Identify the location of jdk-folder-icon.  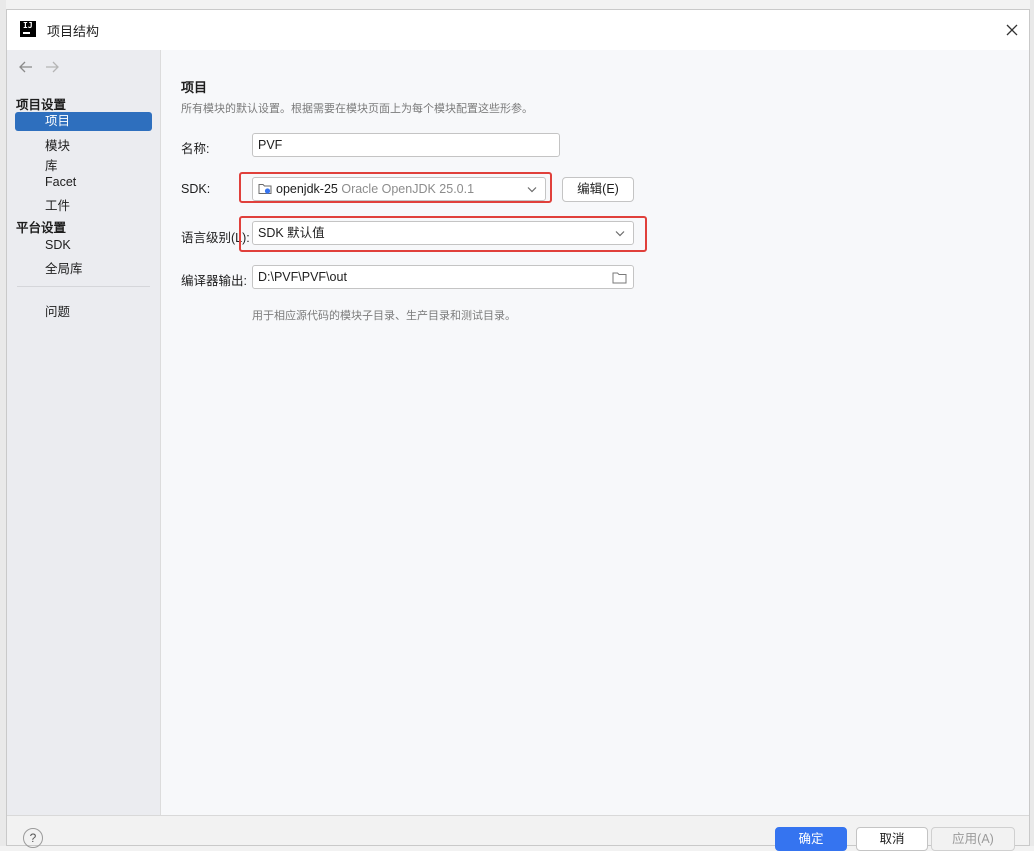
(265, 189).